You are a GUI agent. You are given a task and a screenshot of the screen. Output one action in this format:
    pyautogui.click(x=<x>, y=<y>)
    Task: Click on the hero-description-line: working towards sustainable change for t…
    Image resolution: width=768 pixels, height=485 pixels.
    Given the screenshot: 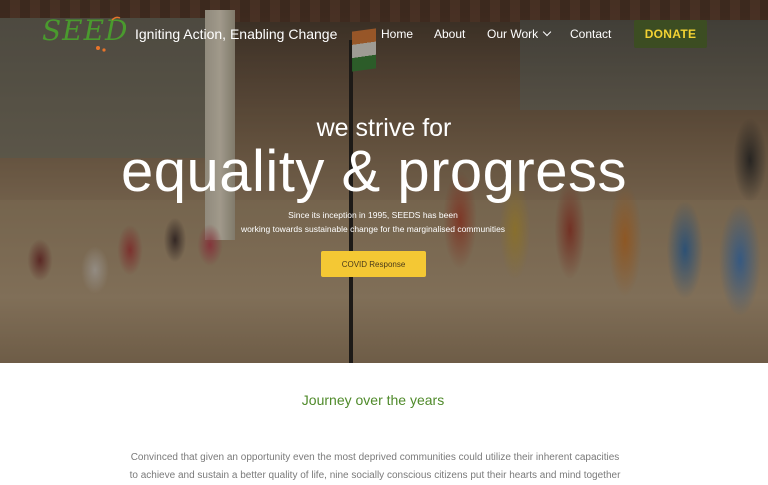 What is the action you would take?
    pyautogui.click(x=373, y=229)
    